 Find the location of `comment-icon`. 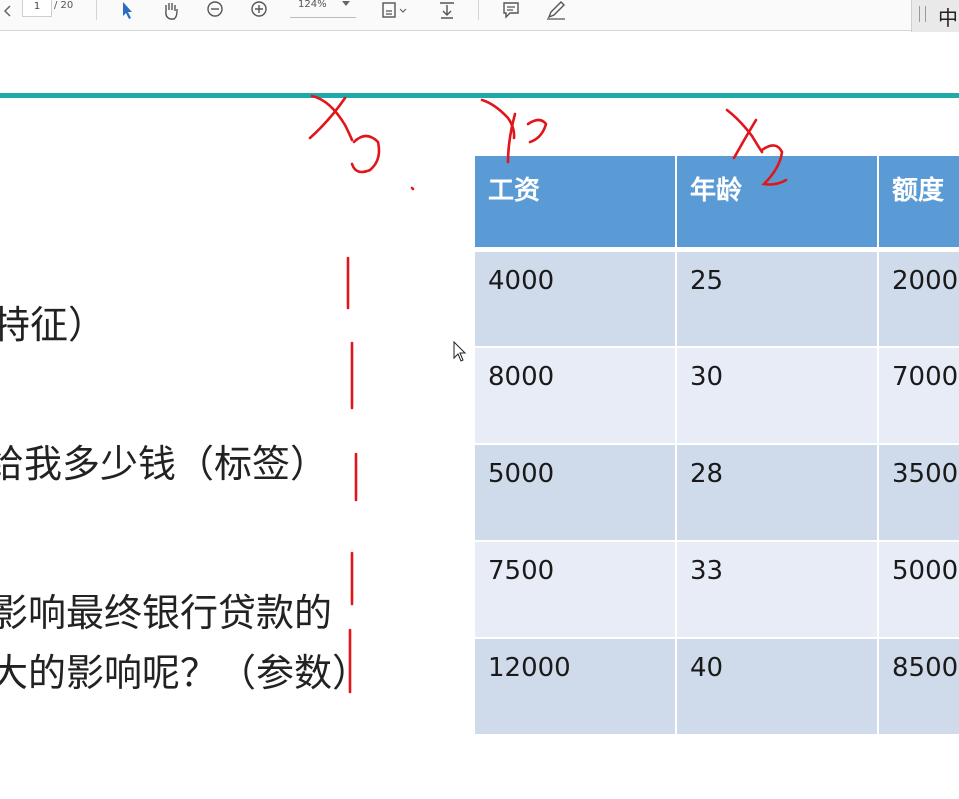

comment-icon is located at coordinates (511, 11).